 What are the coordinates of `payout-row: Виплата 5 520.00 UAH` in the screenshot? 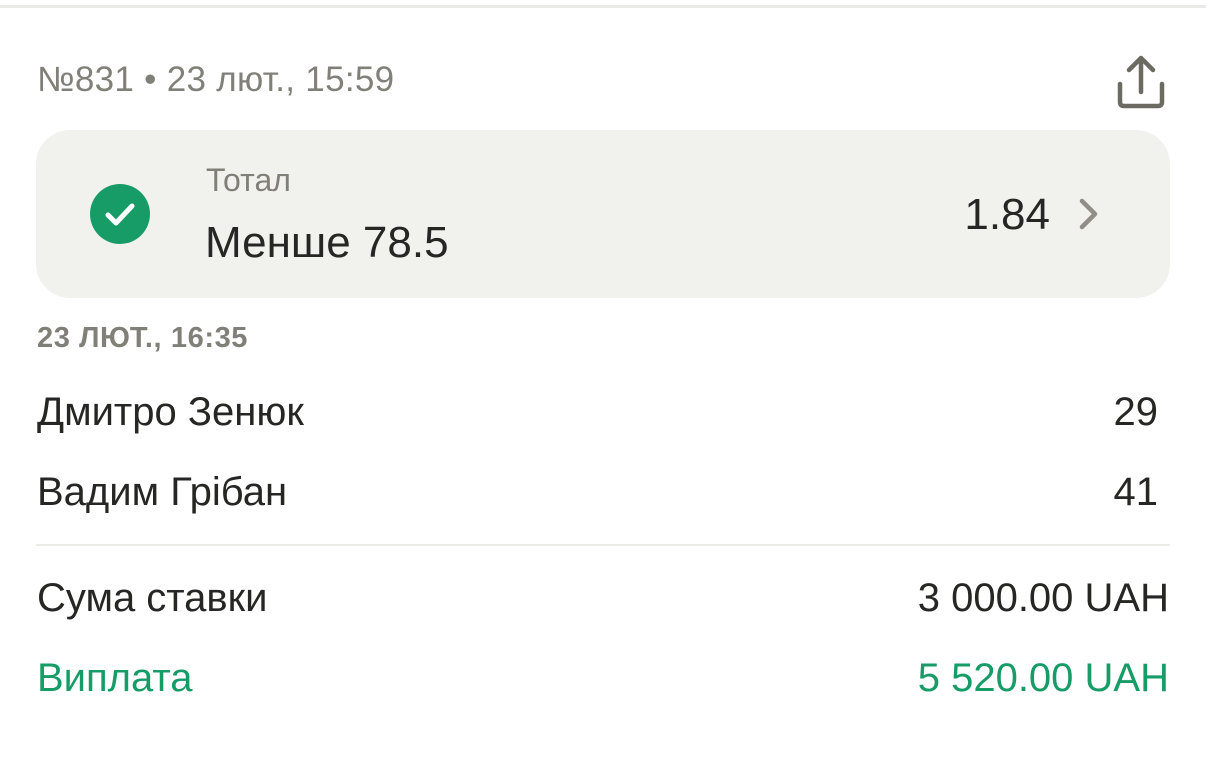 It's located at (603, 681).